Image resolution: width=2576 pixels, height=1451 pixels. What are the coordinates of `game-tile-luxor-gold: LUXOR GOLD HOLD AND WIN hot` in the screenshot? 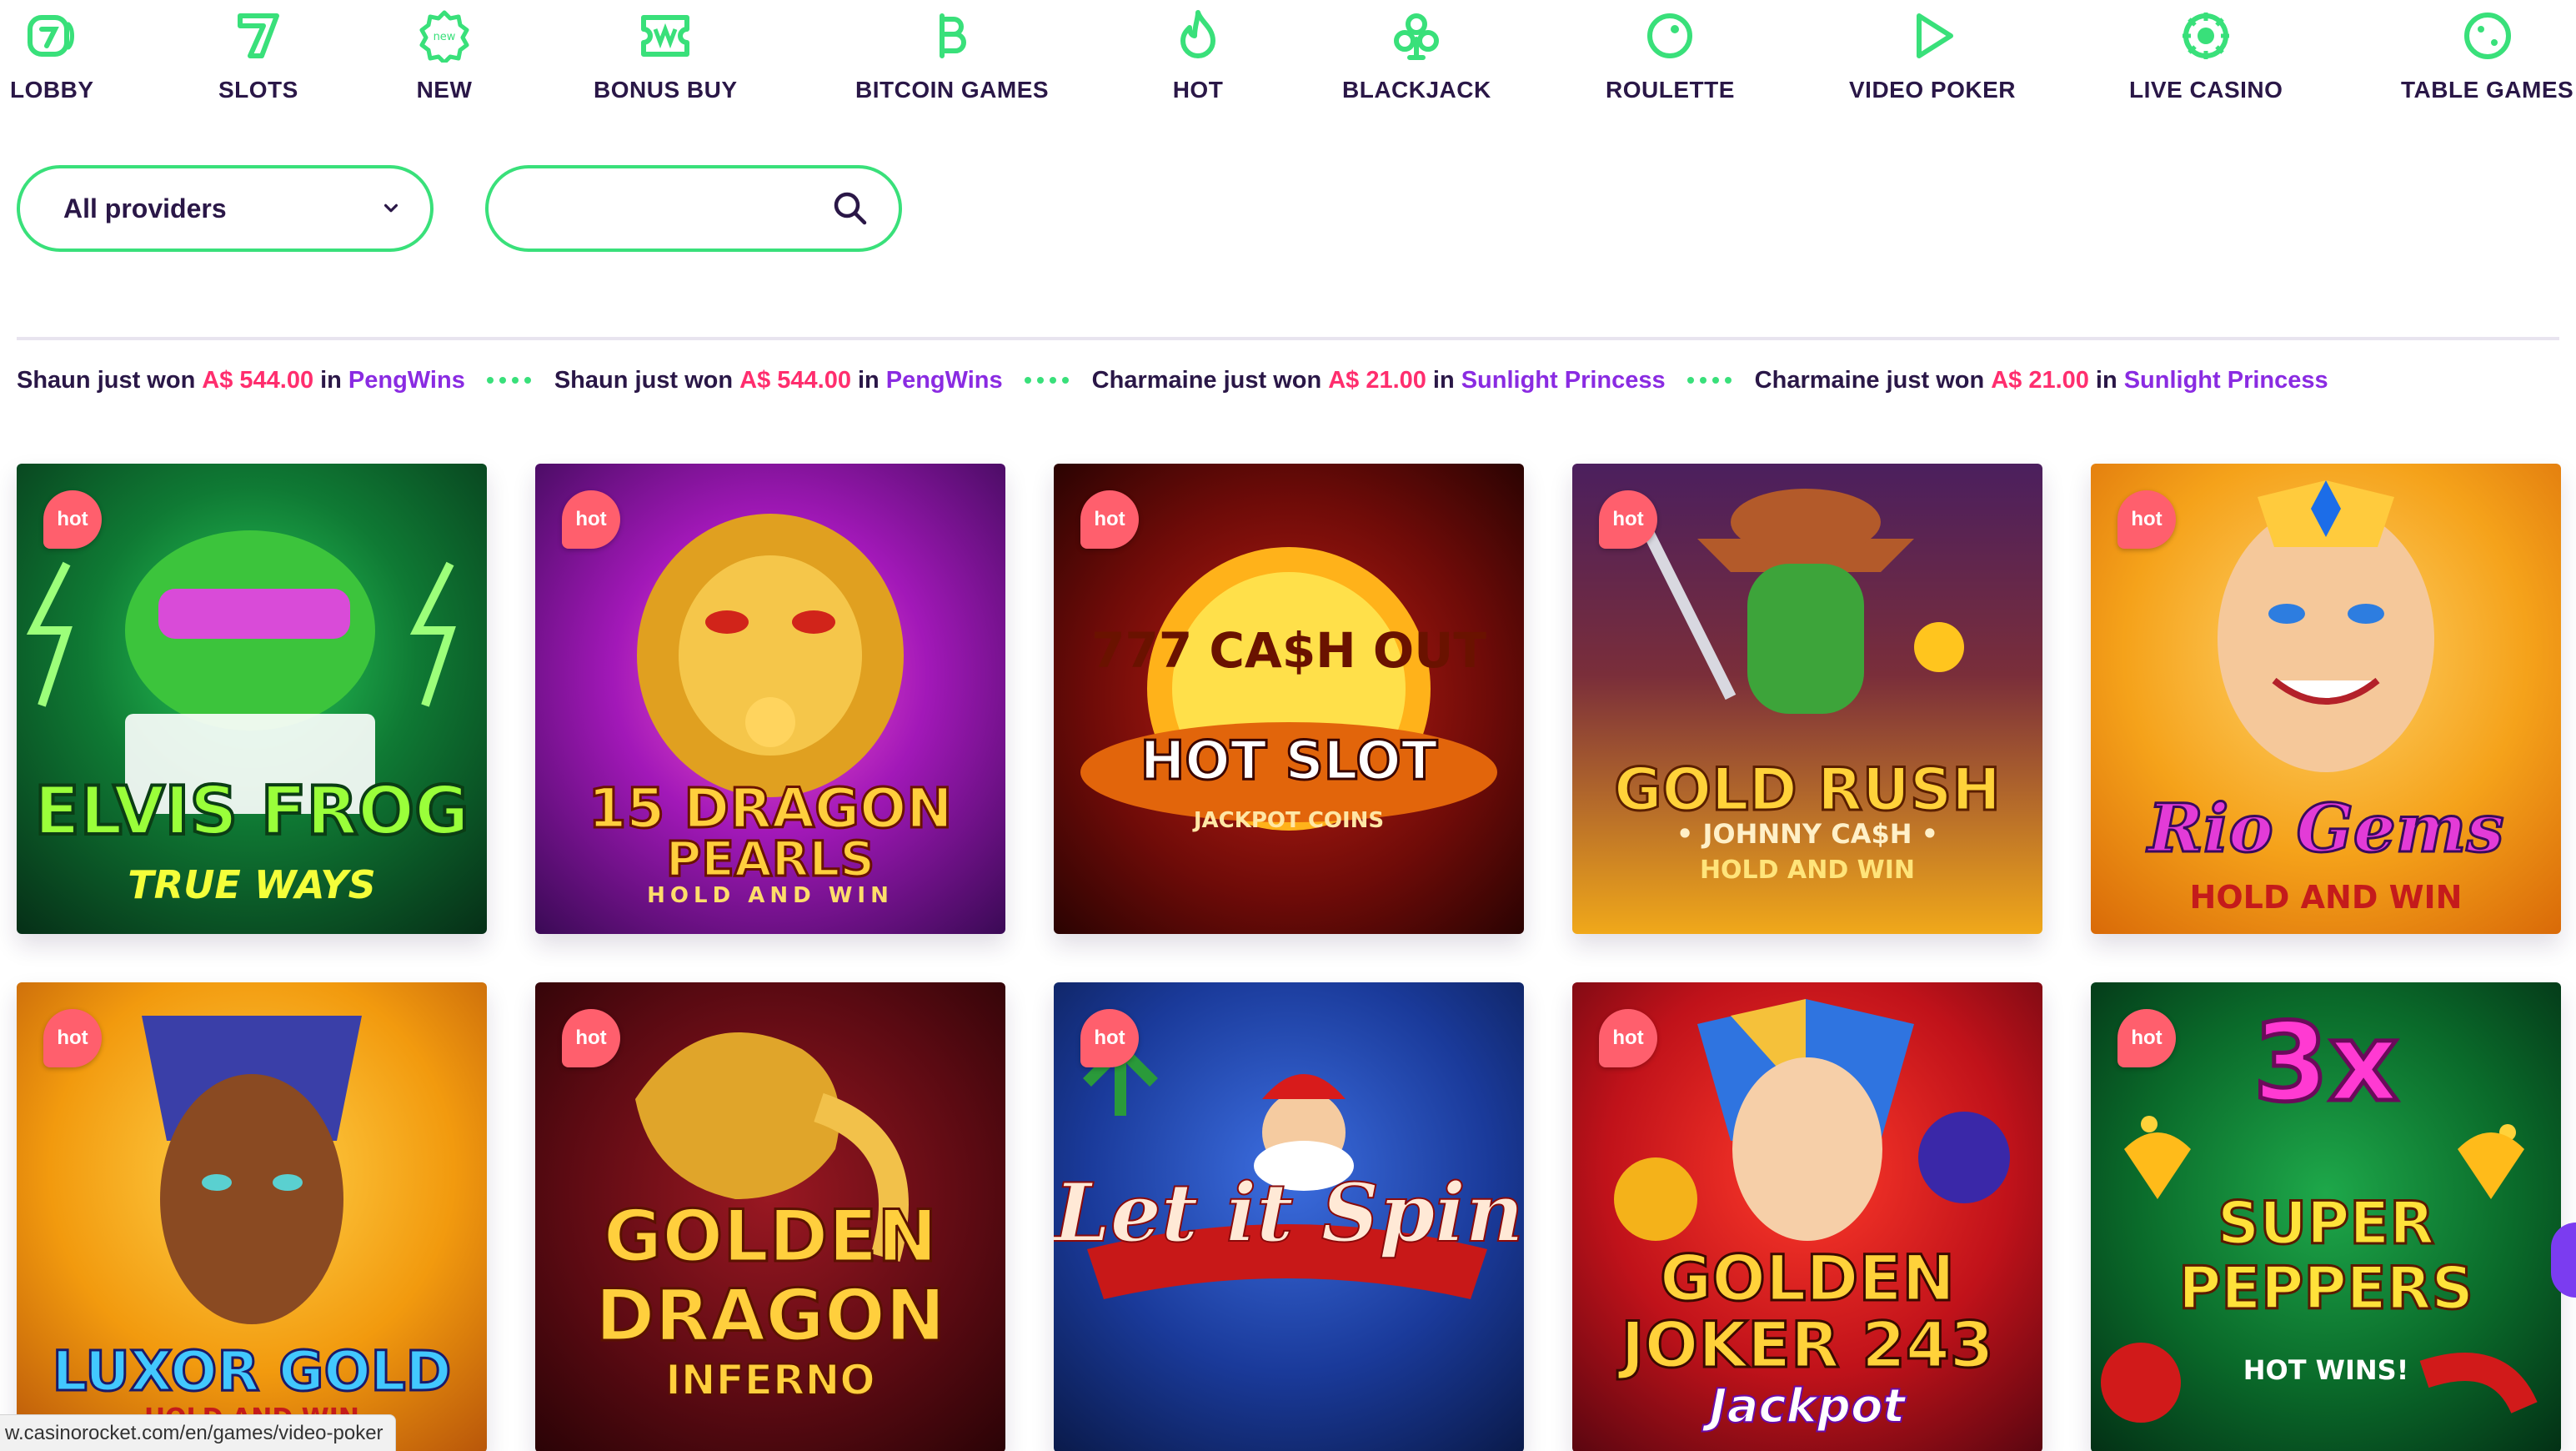 It's located at (252, 1216).